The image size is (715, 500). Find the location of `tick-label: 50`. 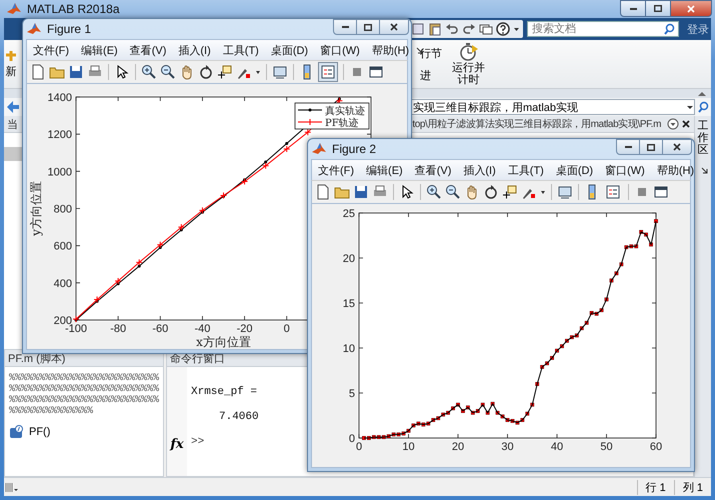

tick-label: 50 is located at coordinates (606, 447).